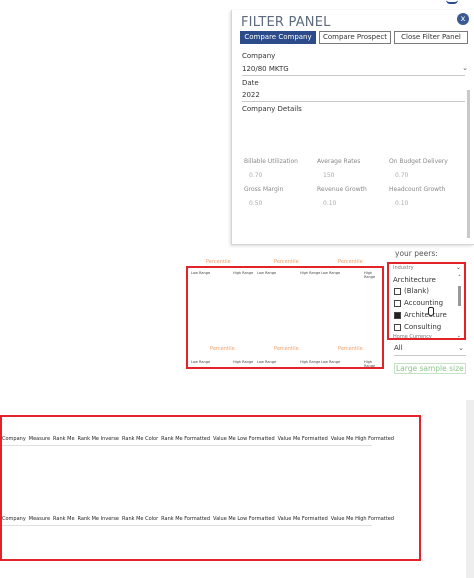 The height and width of the screenshot is (578, 474). I want to click on metric-label: Average Rates, so click(339, 161).